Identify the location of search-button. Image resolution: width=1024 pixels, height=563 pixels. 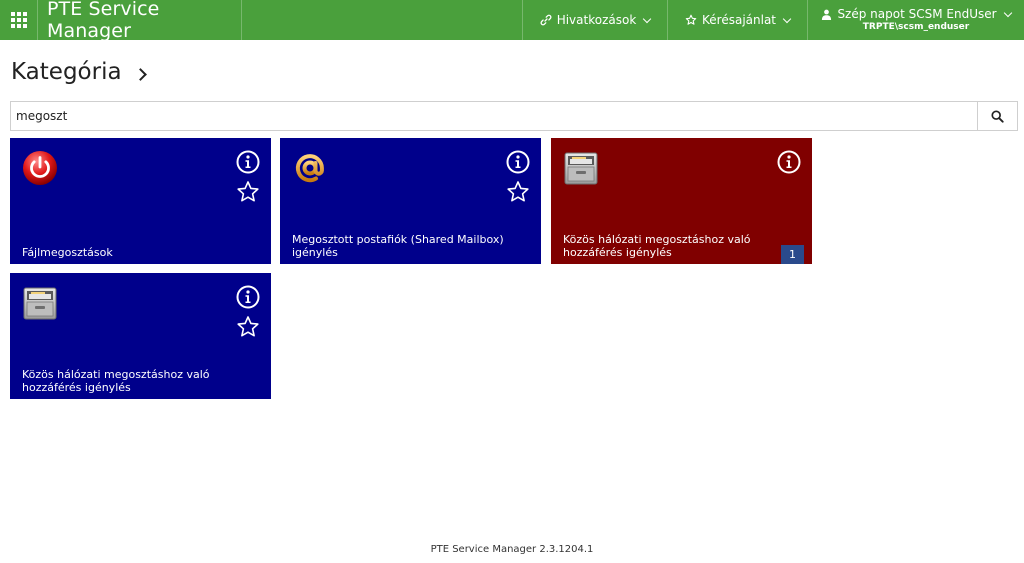
(997, 116).